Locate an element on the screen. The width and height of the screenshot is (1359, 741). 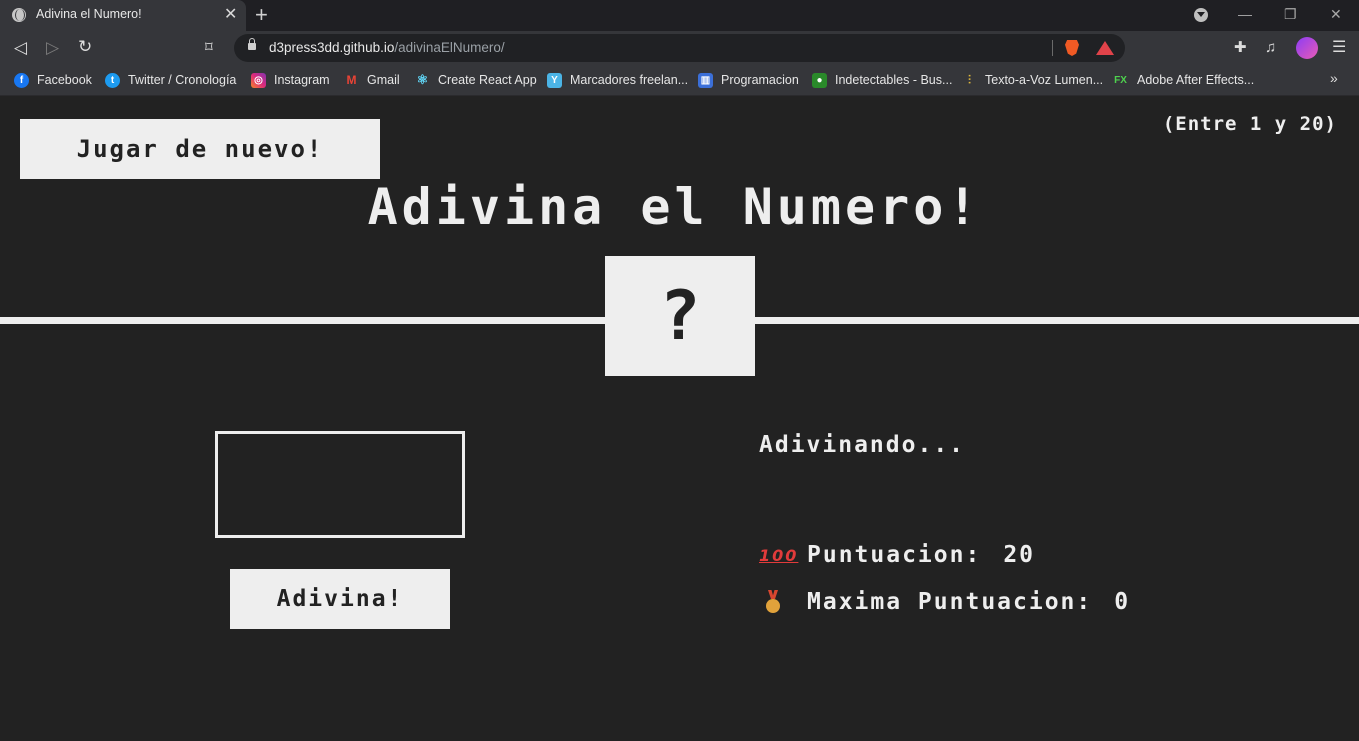
bookmark-instagram: ◎ Instagram is located at coordinates (290, 80).